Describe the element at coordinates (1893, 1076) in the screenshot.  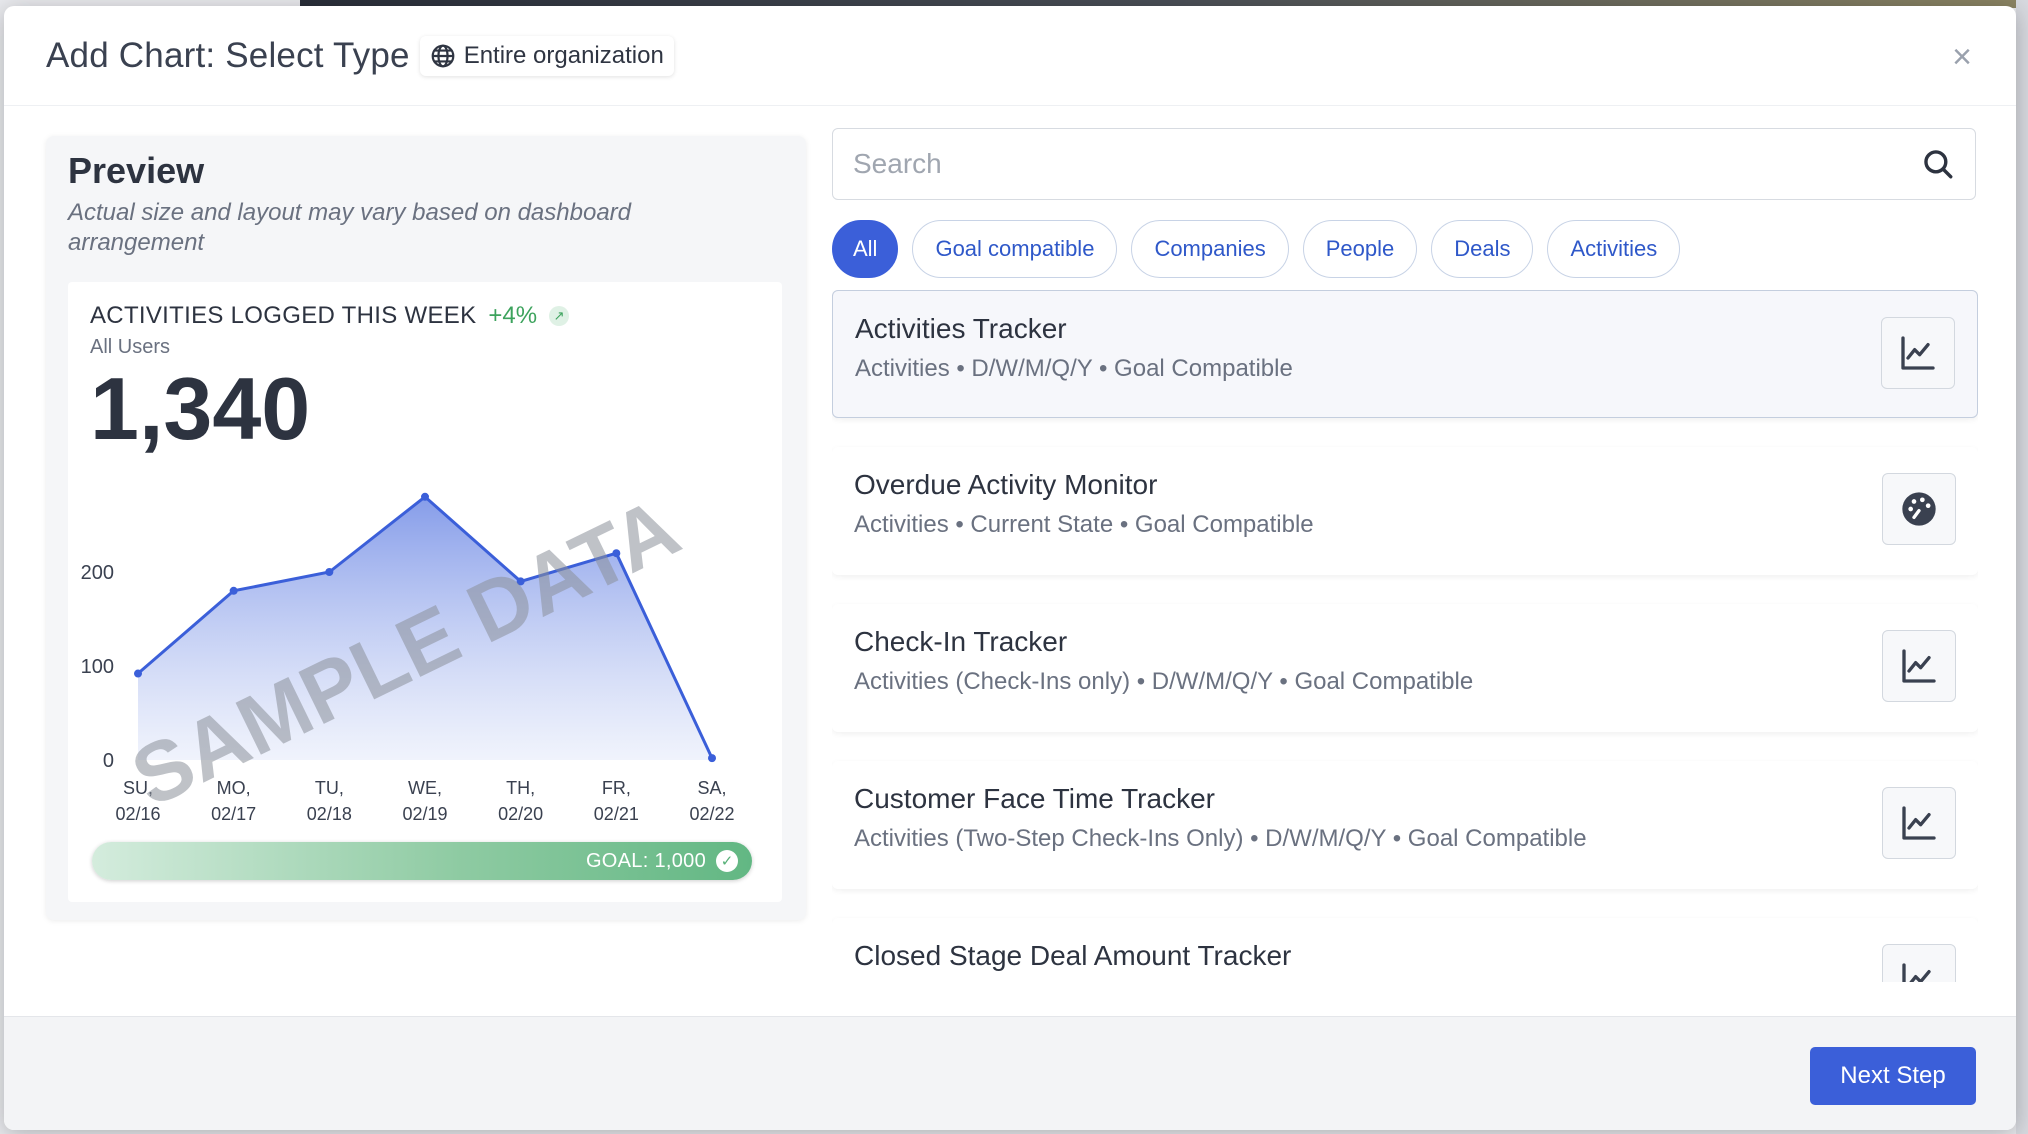
I see `next-step-button: Next Step` at that location.